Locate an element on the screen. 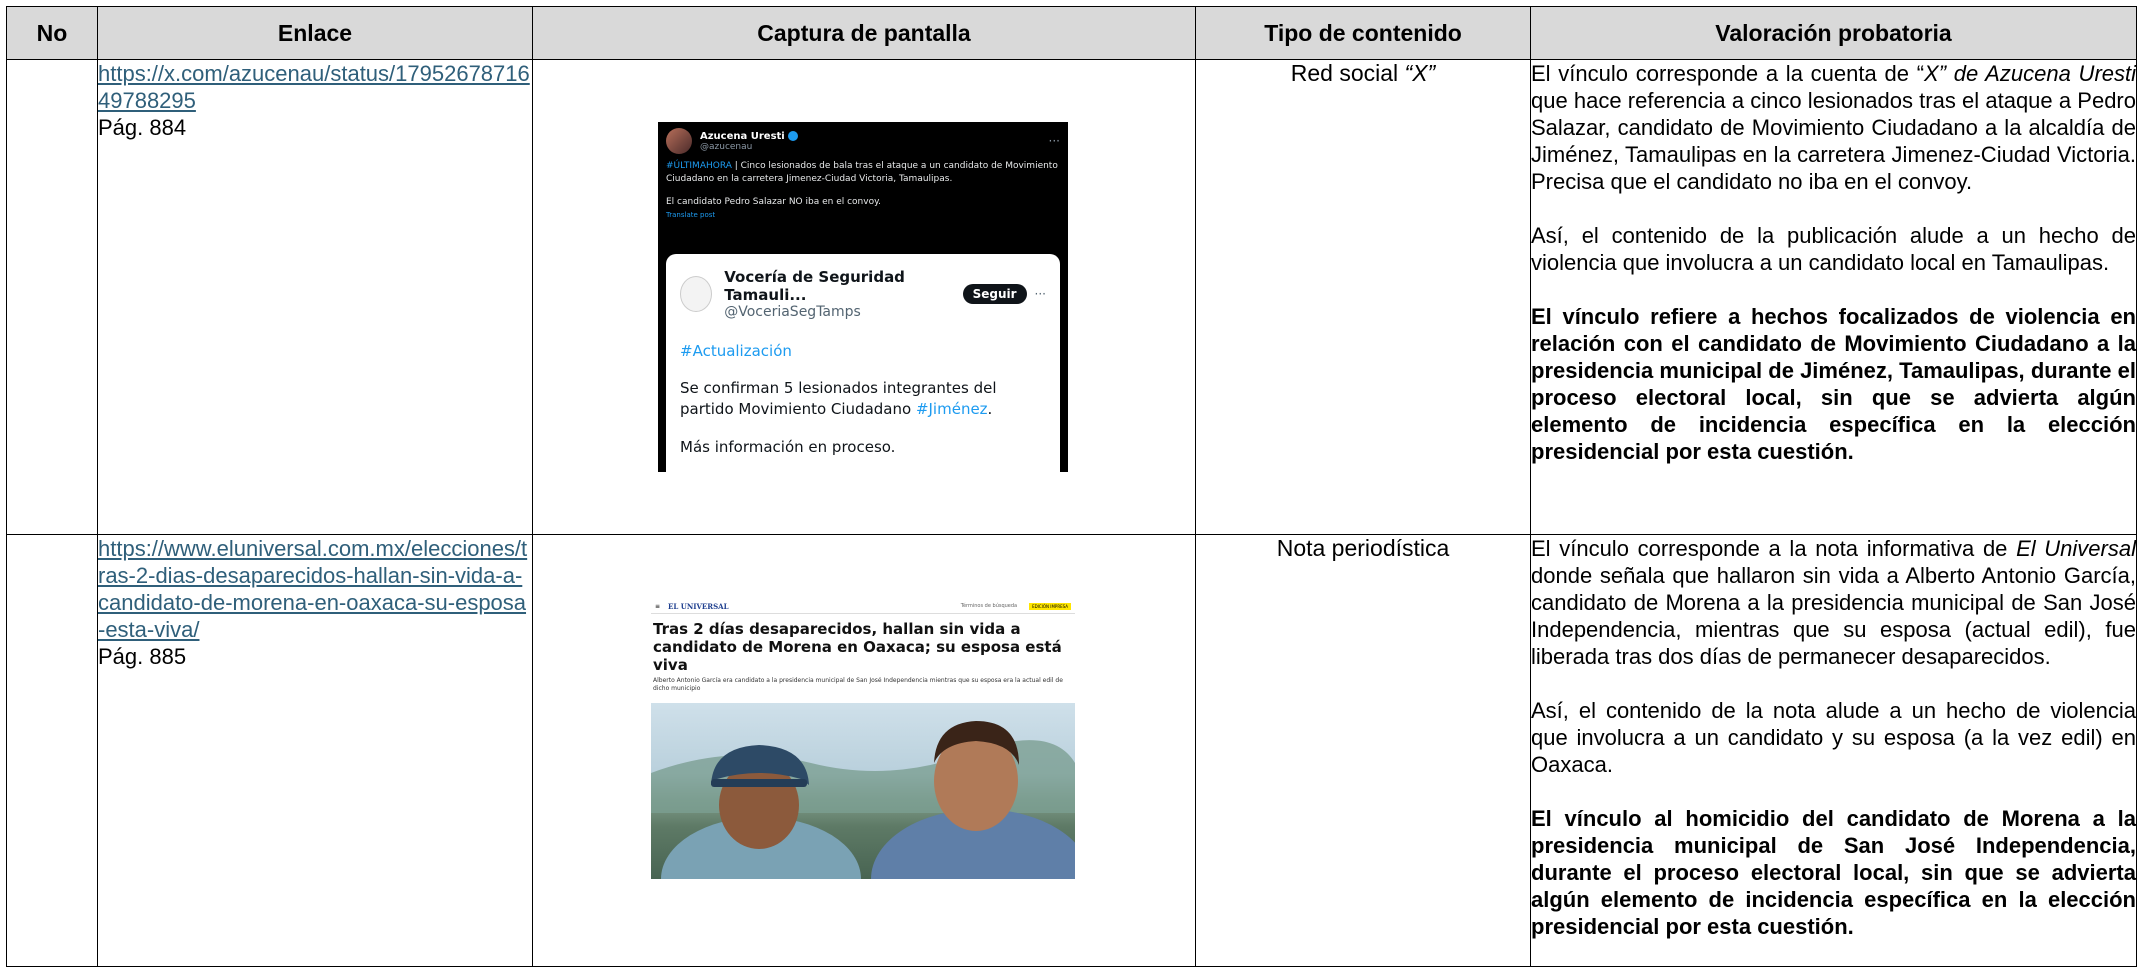 The image size is (2143, 975). content-type: Red social is located at coordinates (1347, 73).